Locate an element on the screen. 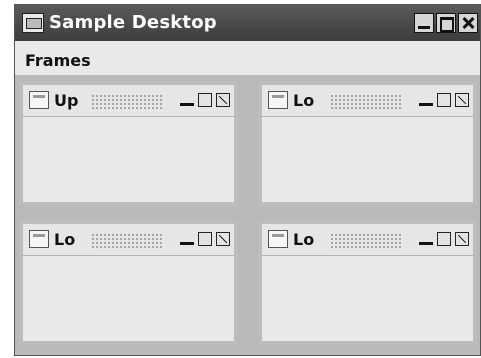 The height and width of the screenshot is (358, 481). internal-frame-title: Up is located at coordinates (66, 100).